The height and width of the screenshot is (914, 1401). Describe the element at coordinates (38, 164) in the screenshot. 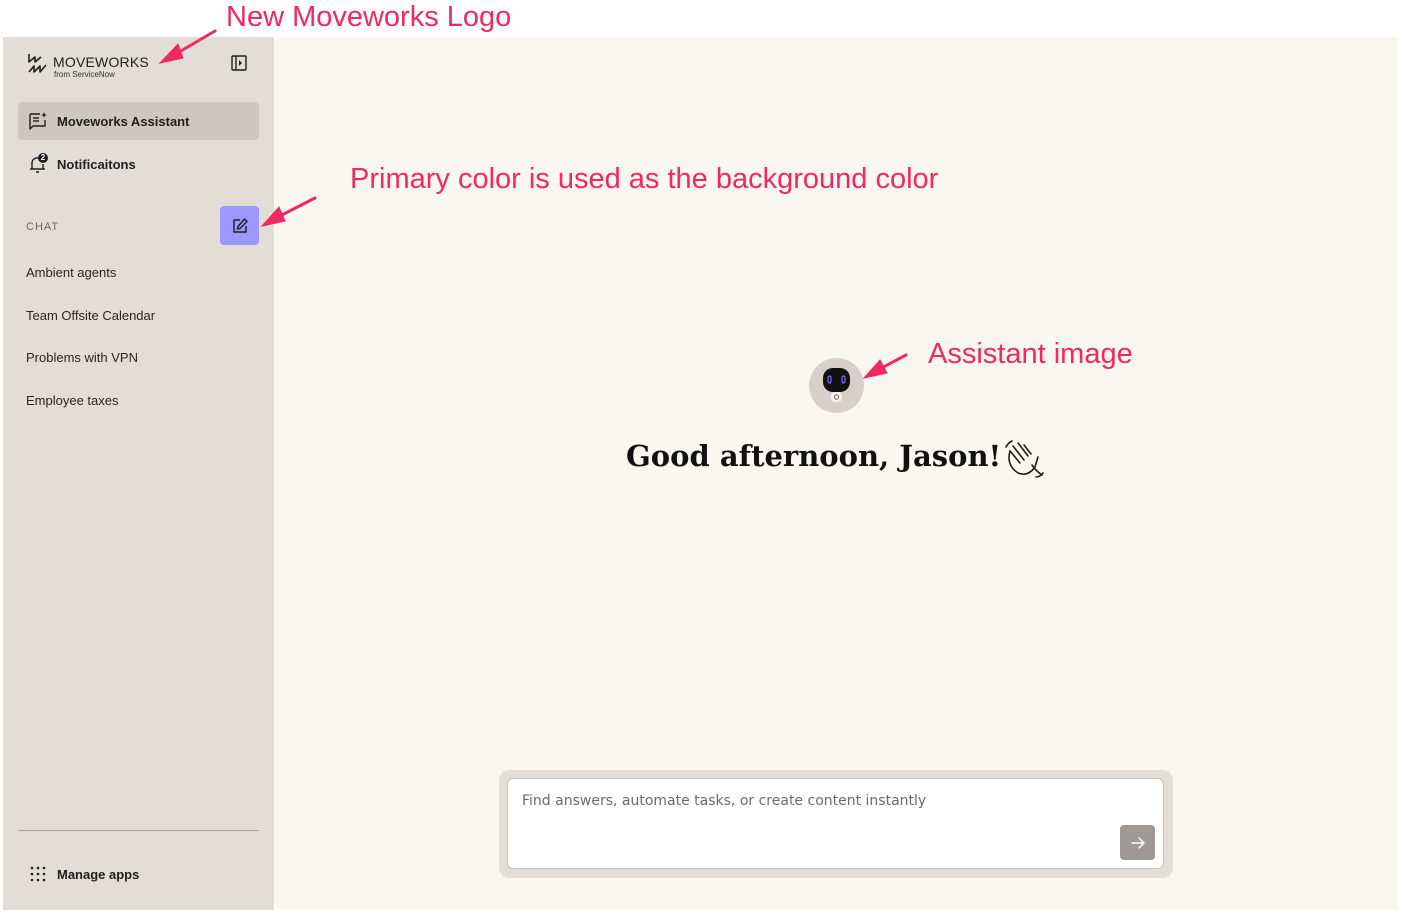

I see `bell-icon: 2` at that location.